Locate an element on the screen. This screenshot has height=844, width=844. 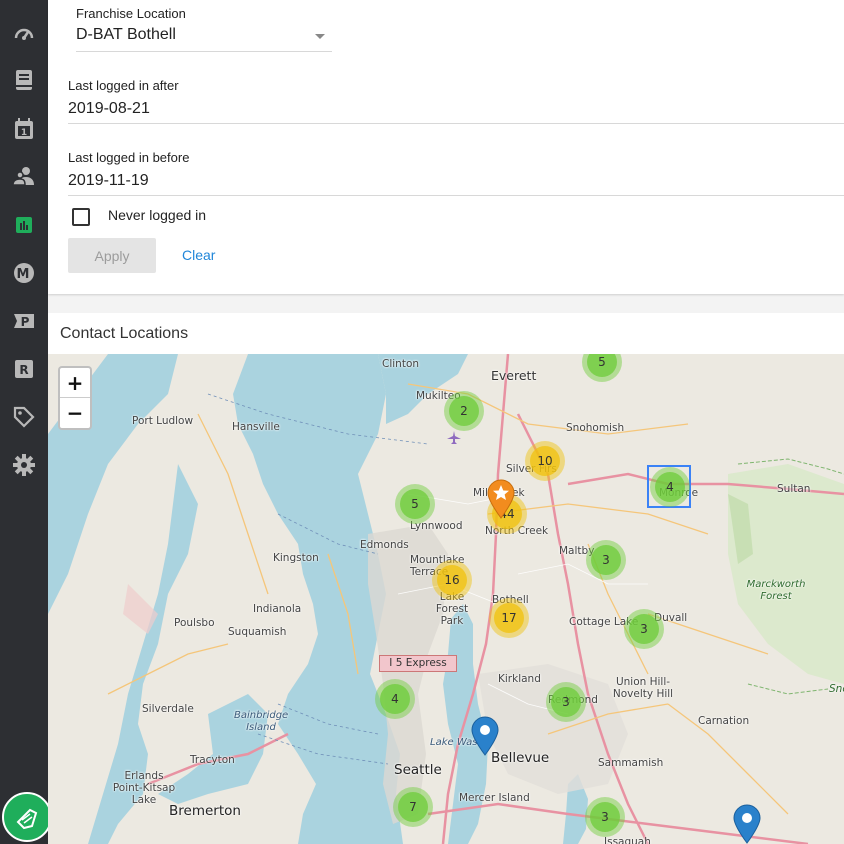
svg-text: P is located at coordinates (25, 322).